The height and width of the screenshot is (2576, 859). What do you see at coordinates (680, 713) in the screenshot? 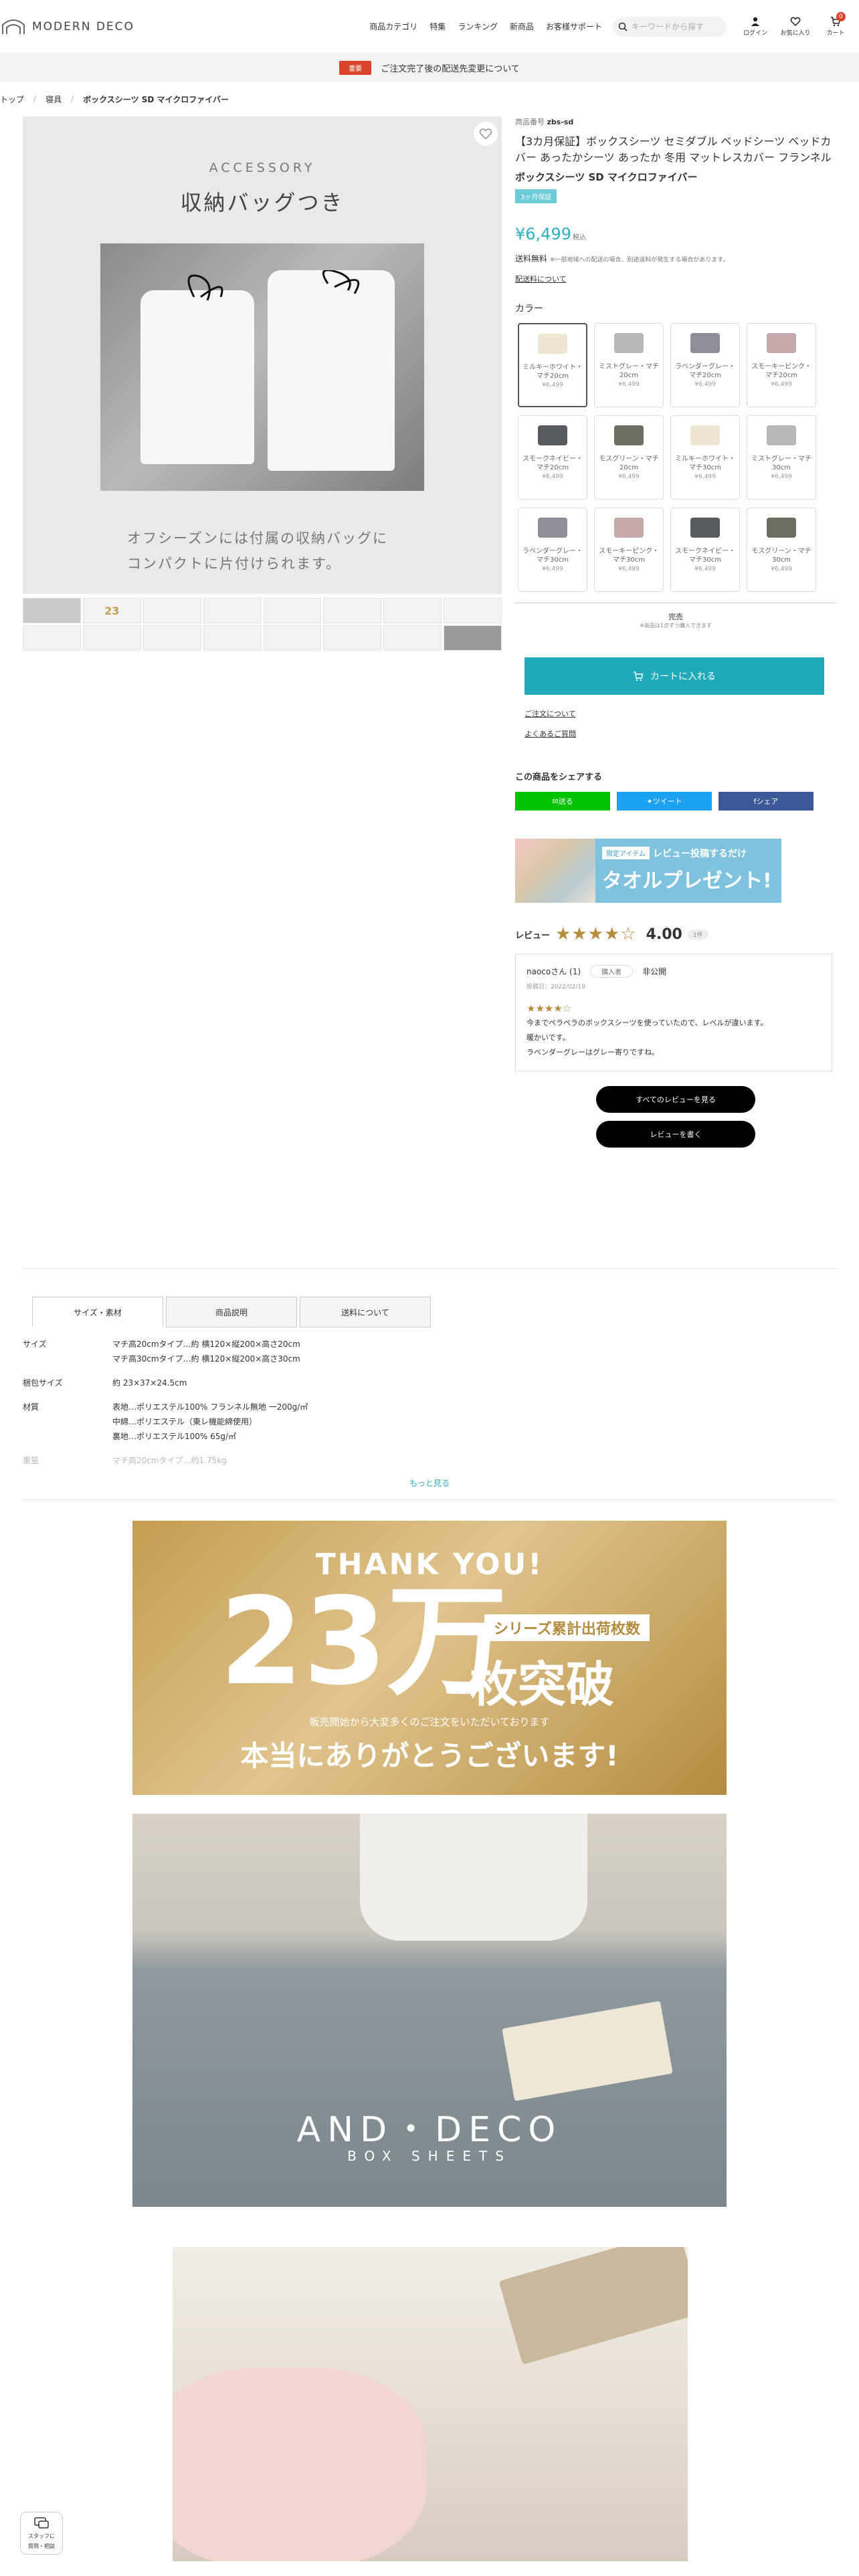
I see `order-info-link: ご注文について` at bounding box center [680, 713].